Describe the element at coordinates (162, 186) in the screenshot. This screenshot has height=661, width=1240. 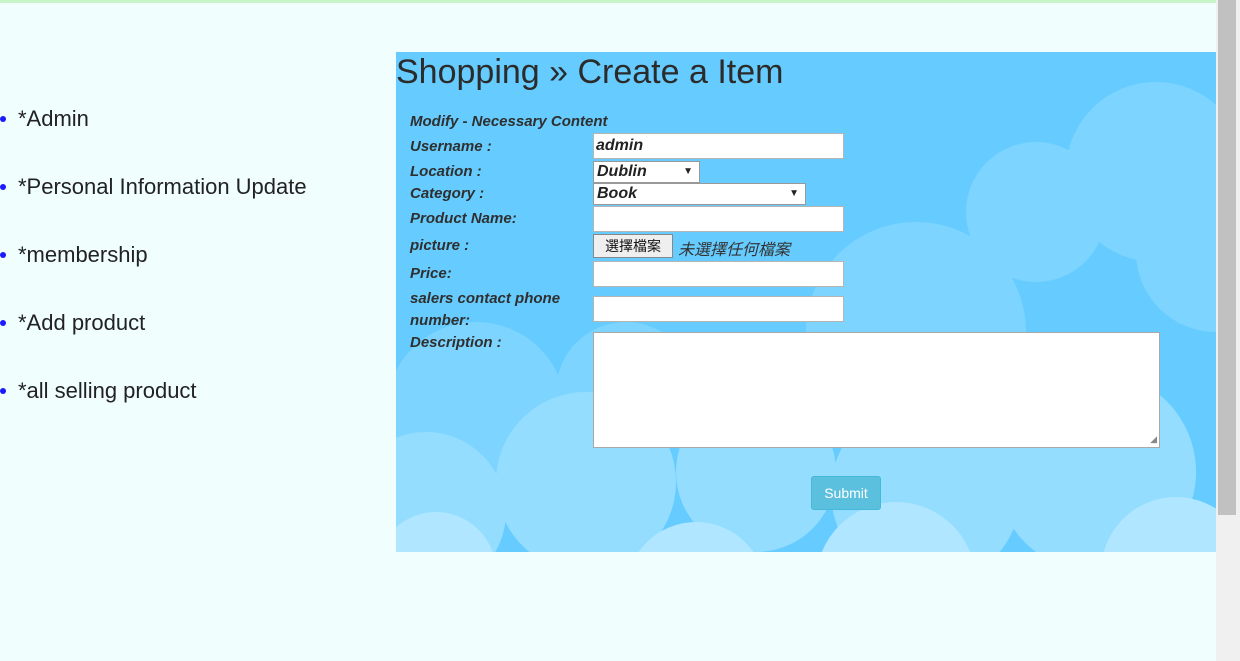
I see `sidebar-item-label: *Personal Information Update` at that location.